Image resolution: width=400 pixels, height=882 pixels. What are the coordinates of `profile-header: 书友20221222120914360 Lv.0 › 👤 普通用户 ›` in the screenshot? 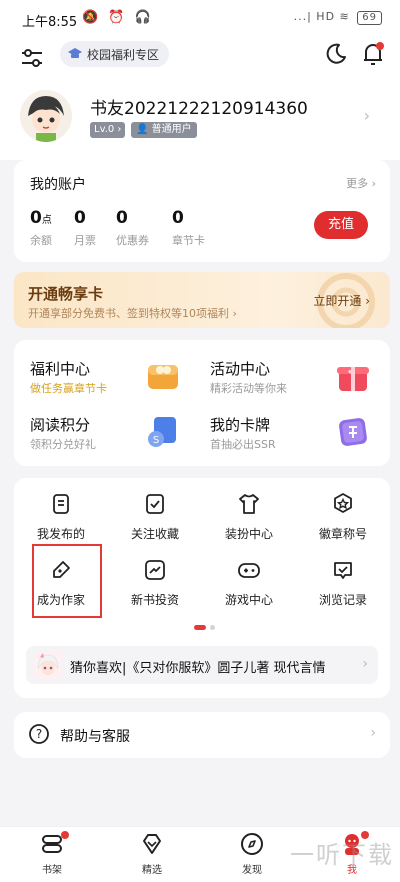 It's located at (200, 120).